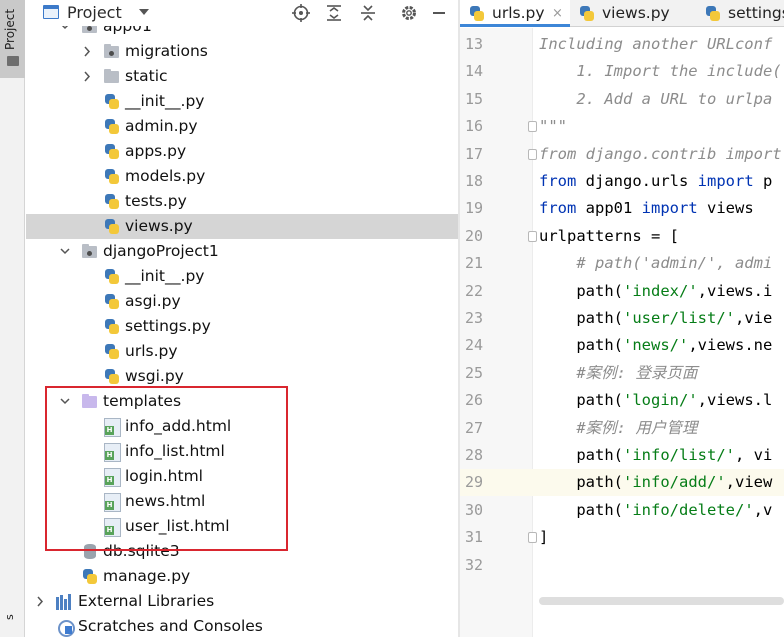 Image resolution: width=784 pixels, height=637 pixels. I want to click on project-panel-title: Project, so click(94, 12).